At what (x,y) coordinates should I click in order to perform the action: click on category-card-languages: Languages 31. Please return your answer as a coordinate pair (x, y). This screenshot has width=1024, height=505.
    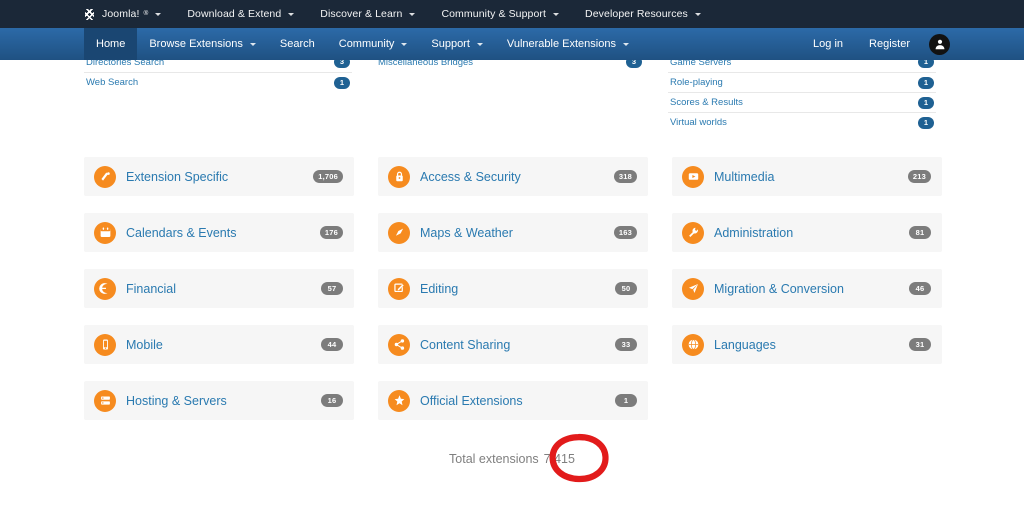
    Looking at the image, I should click on (807, 344).